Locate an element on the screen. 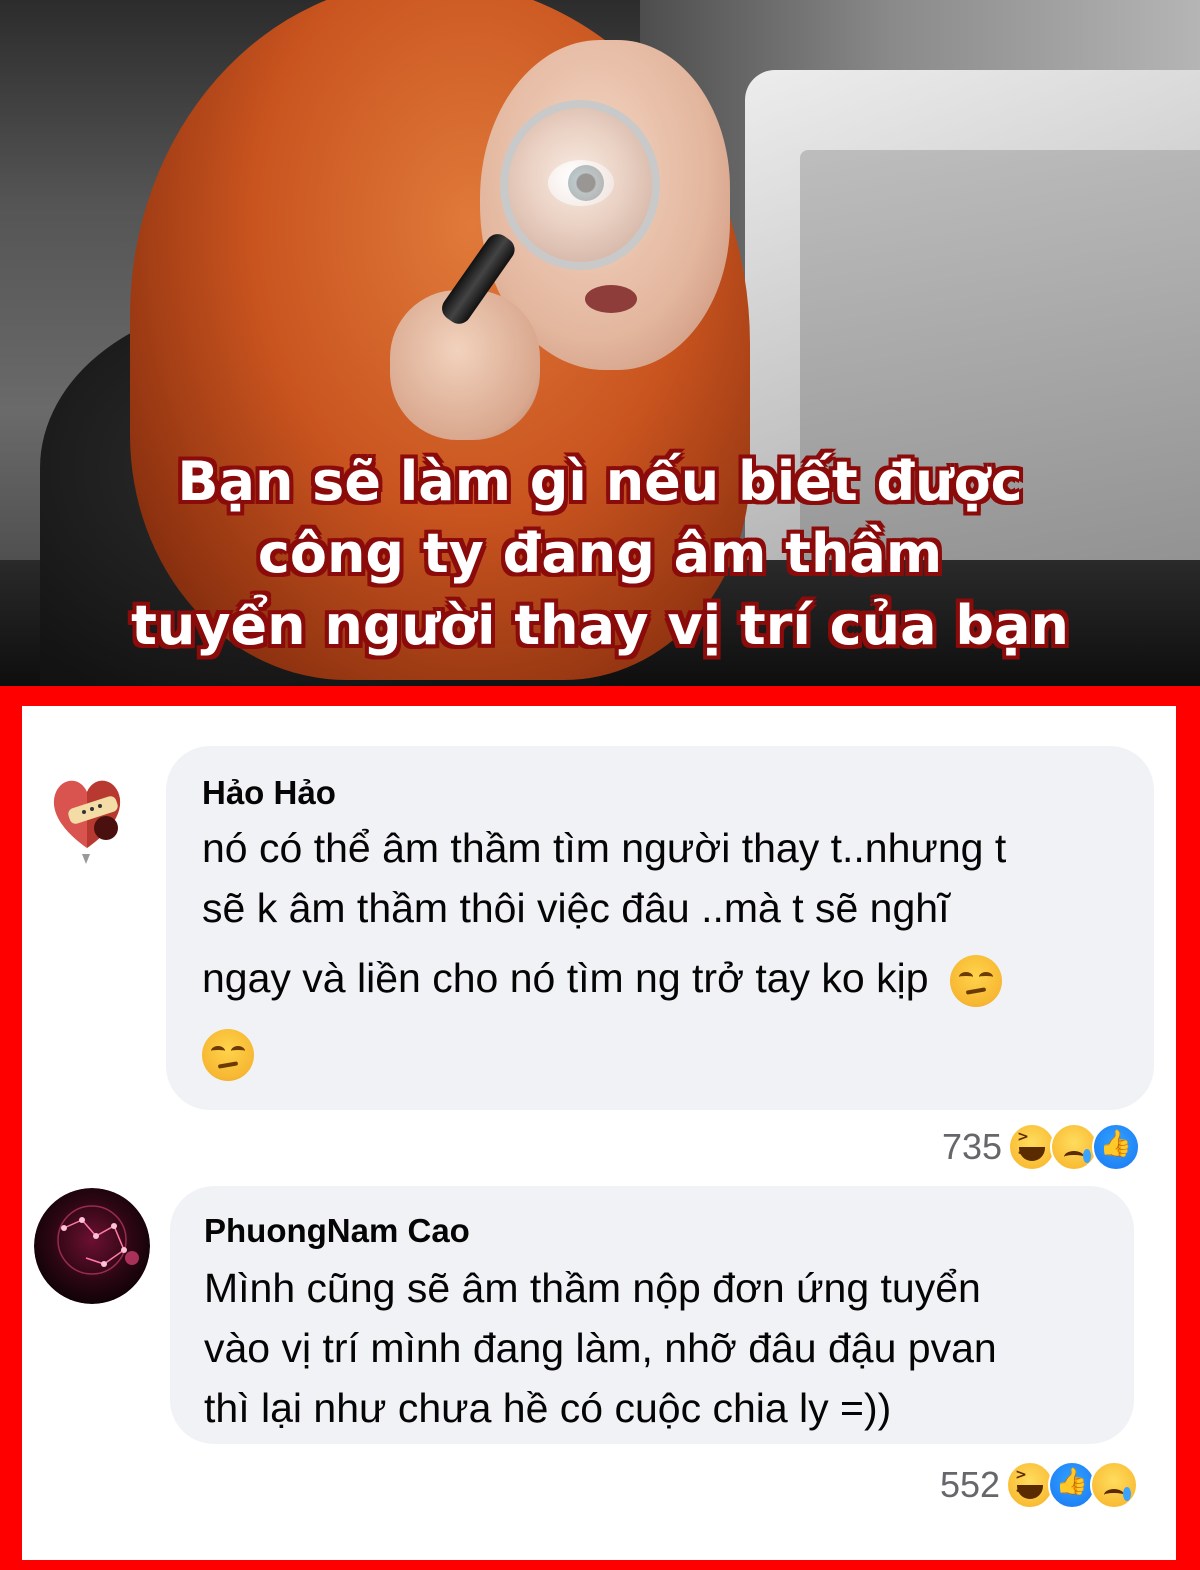 The width and height of the screenshot is (1200, 1570). reaction-summary: 552 is located at coordinates (1039, 1485).